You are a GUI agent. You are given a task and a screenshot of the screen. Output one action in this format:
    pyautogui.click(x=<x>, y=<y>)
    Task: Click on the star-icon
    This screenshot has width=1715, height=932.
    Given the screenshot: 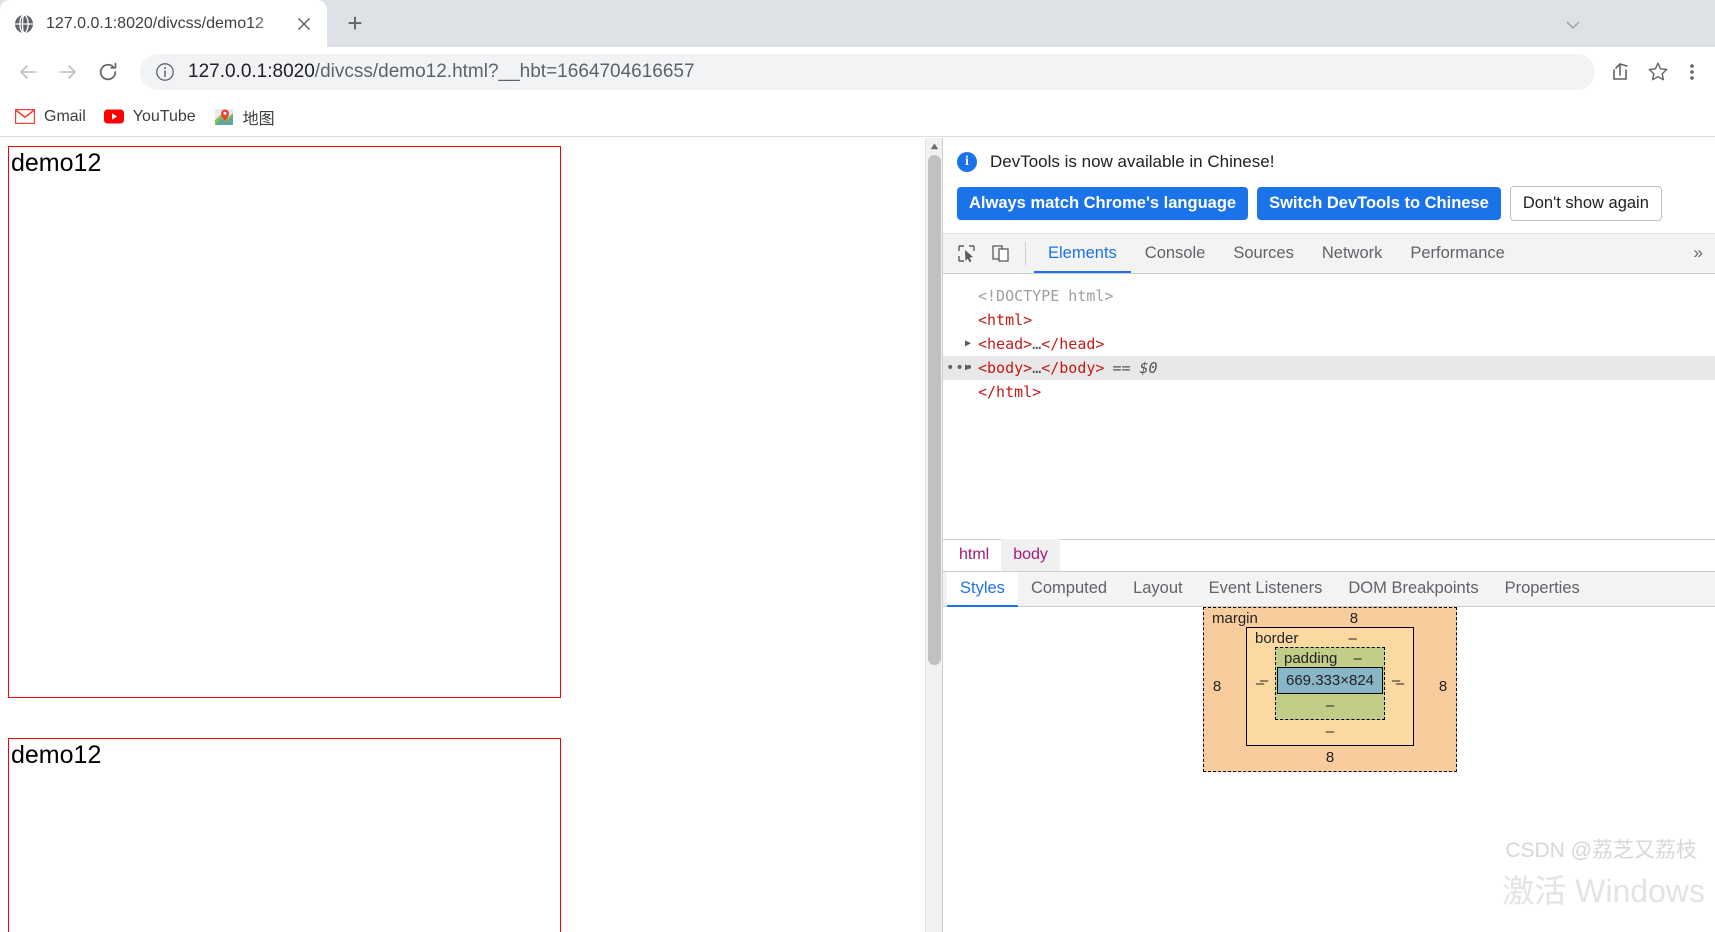 What is the action you would take?
    pyautogui.click(x=1658, y=72)
    